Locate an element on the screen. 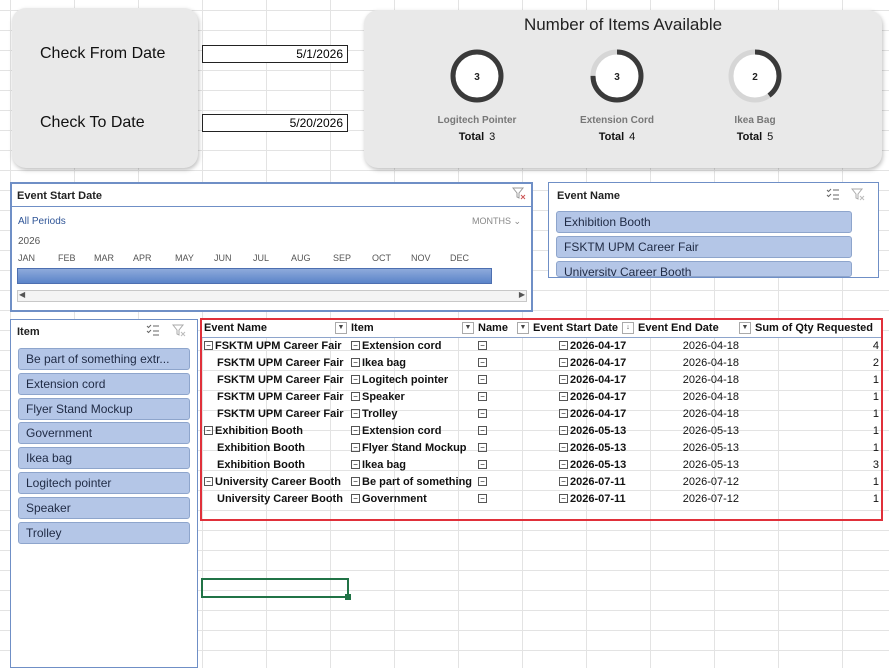  cell-event-name: − Exhibition Booth is located at coordinates (275, 430).